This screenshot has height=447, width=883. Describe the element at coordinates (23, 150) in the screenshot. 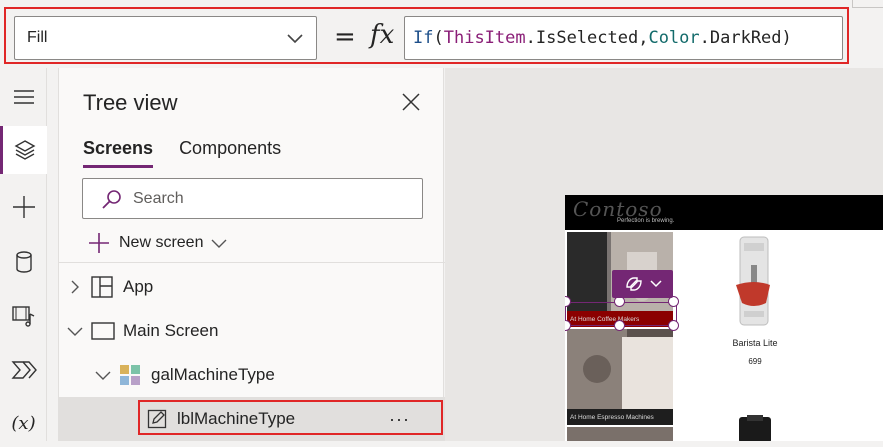

I see `layers-icon` at that location.